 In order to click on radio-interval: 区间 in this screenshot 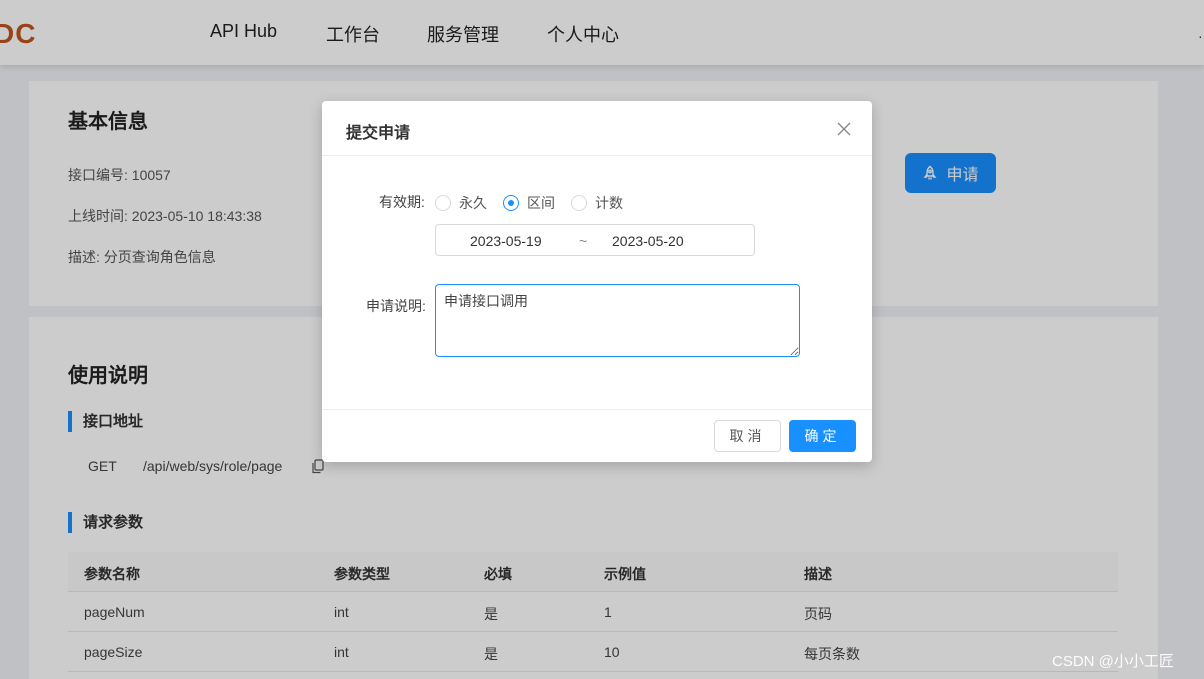, I will do `click(529, 203)`.